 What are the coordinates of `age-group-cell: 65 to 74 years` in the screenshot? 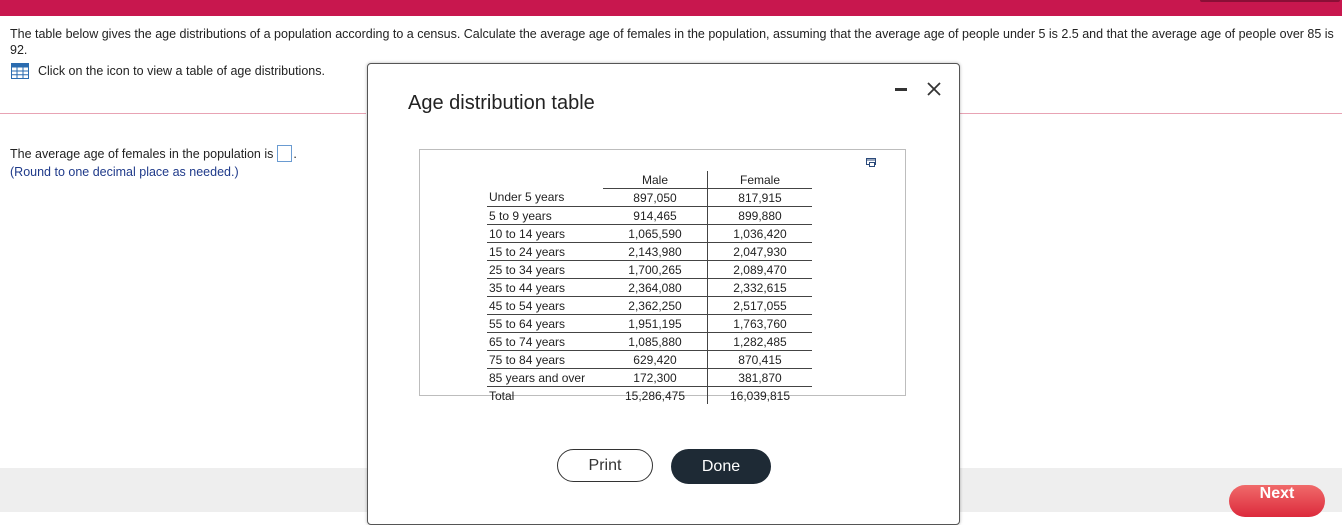 It's located at (545, 341).